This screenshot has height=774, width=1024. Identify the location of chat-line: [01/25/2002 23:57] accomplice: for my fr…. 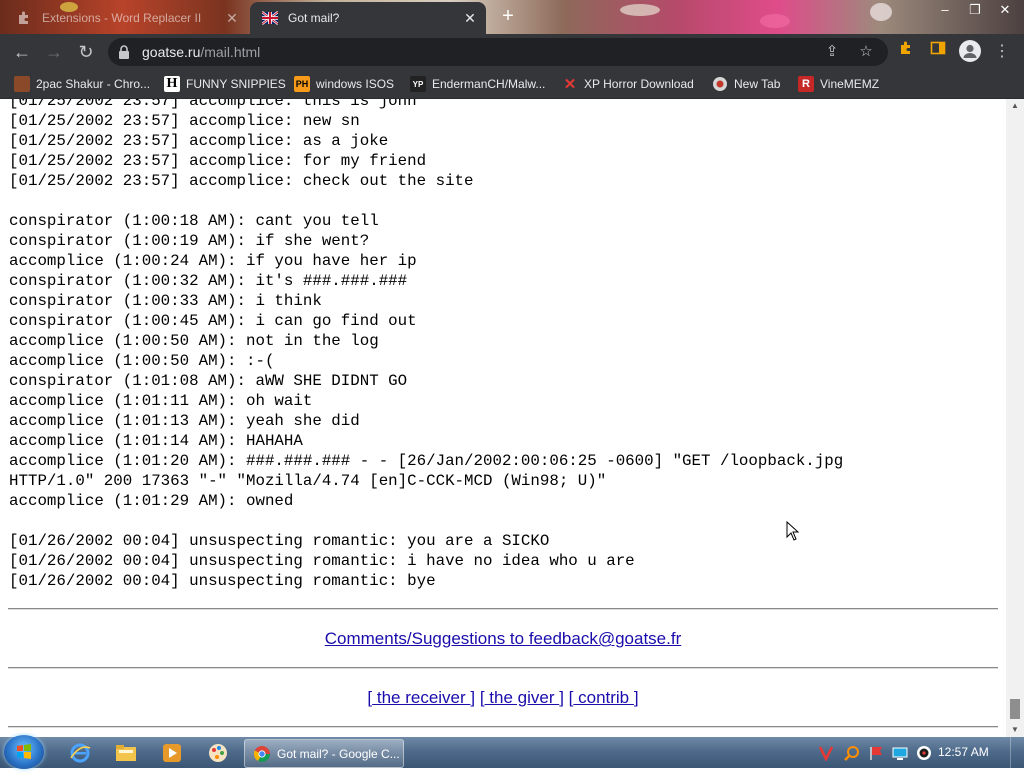
(218, 161).